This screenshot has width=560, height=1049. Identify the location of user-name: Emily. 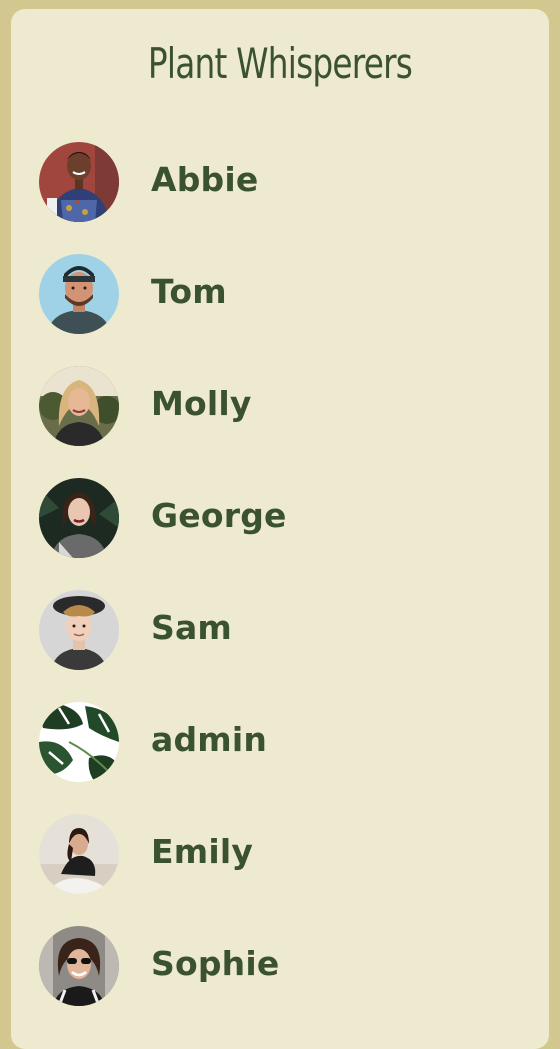
(202, 852).